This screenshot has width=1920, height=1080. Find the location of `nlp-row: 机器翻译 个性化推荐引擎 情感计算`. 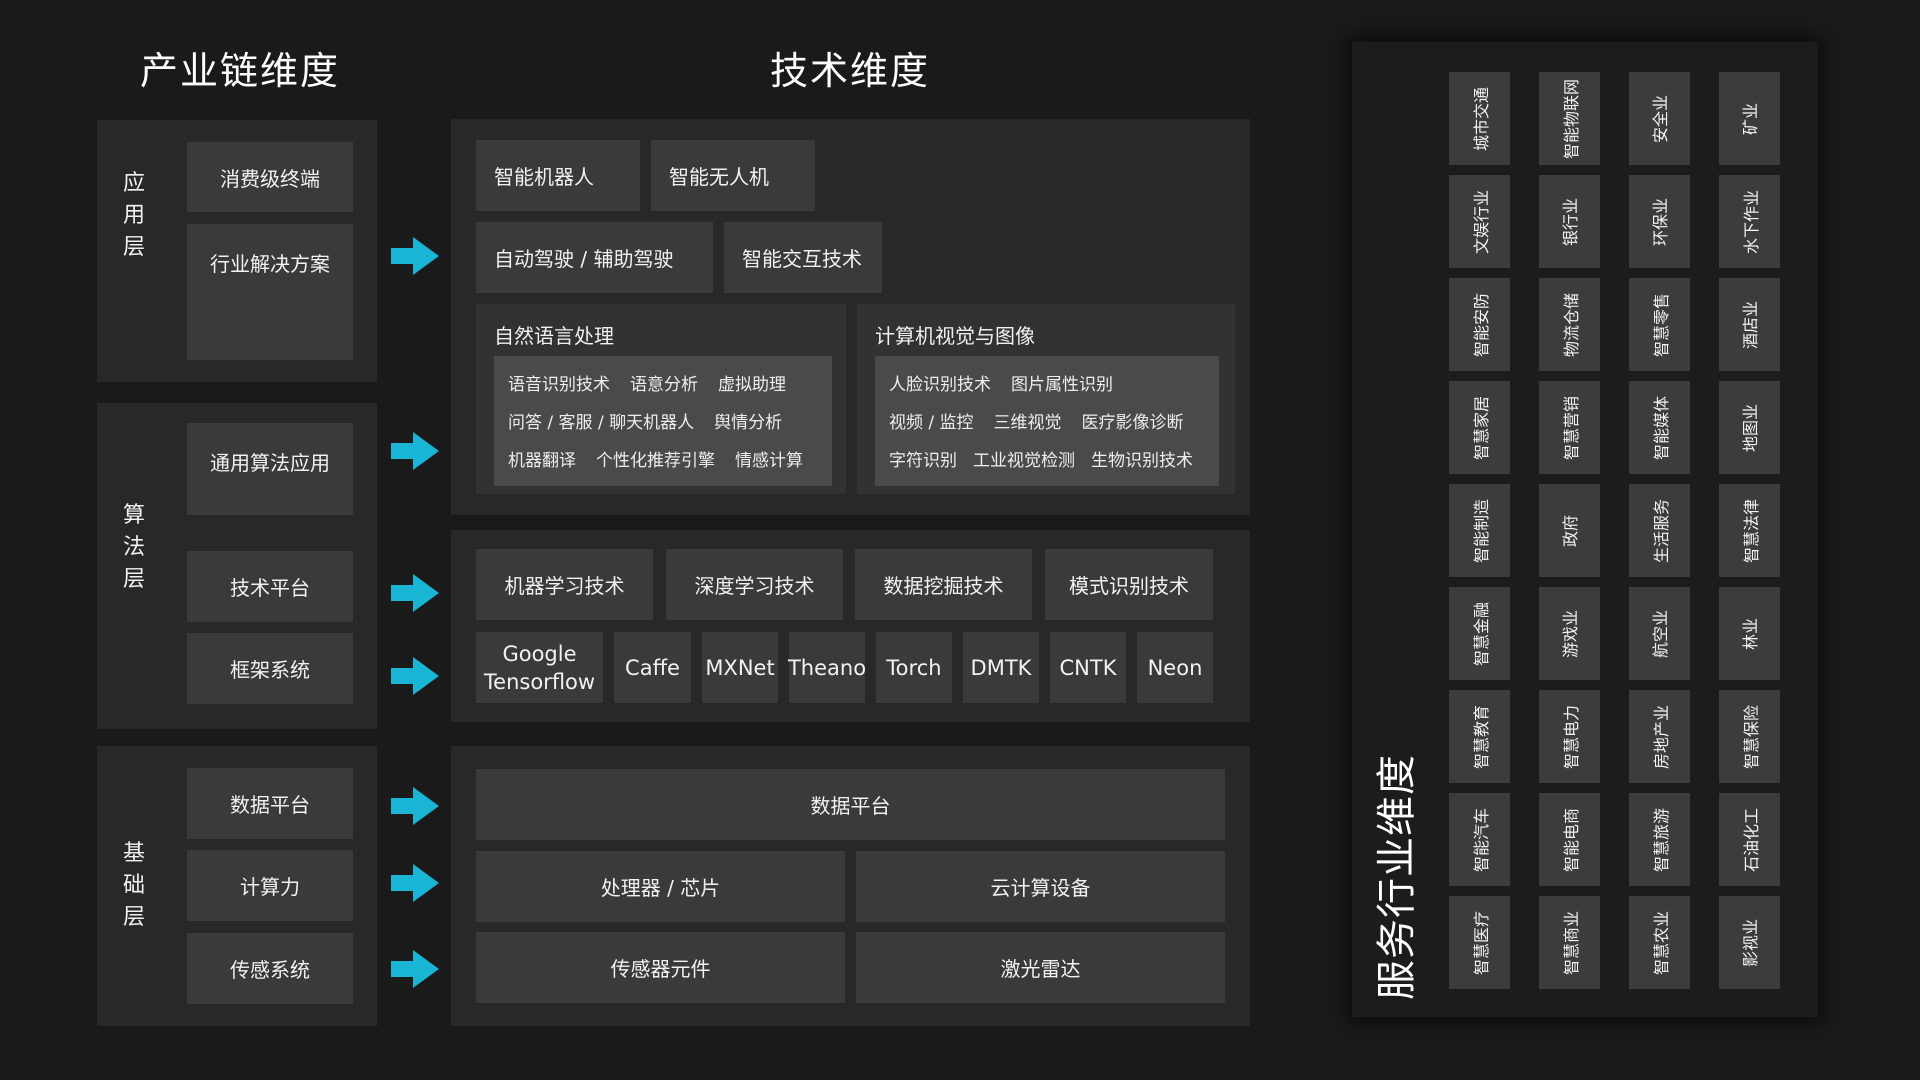

nlp-row: 机器翻译 个性化推荐引擎 情感计算 is located at coordinates (655, 458).